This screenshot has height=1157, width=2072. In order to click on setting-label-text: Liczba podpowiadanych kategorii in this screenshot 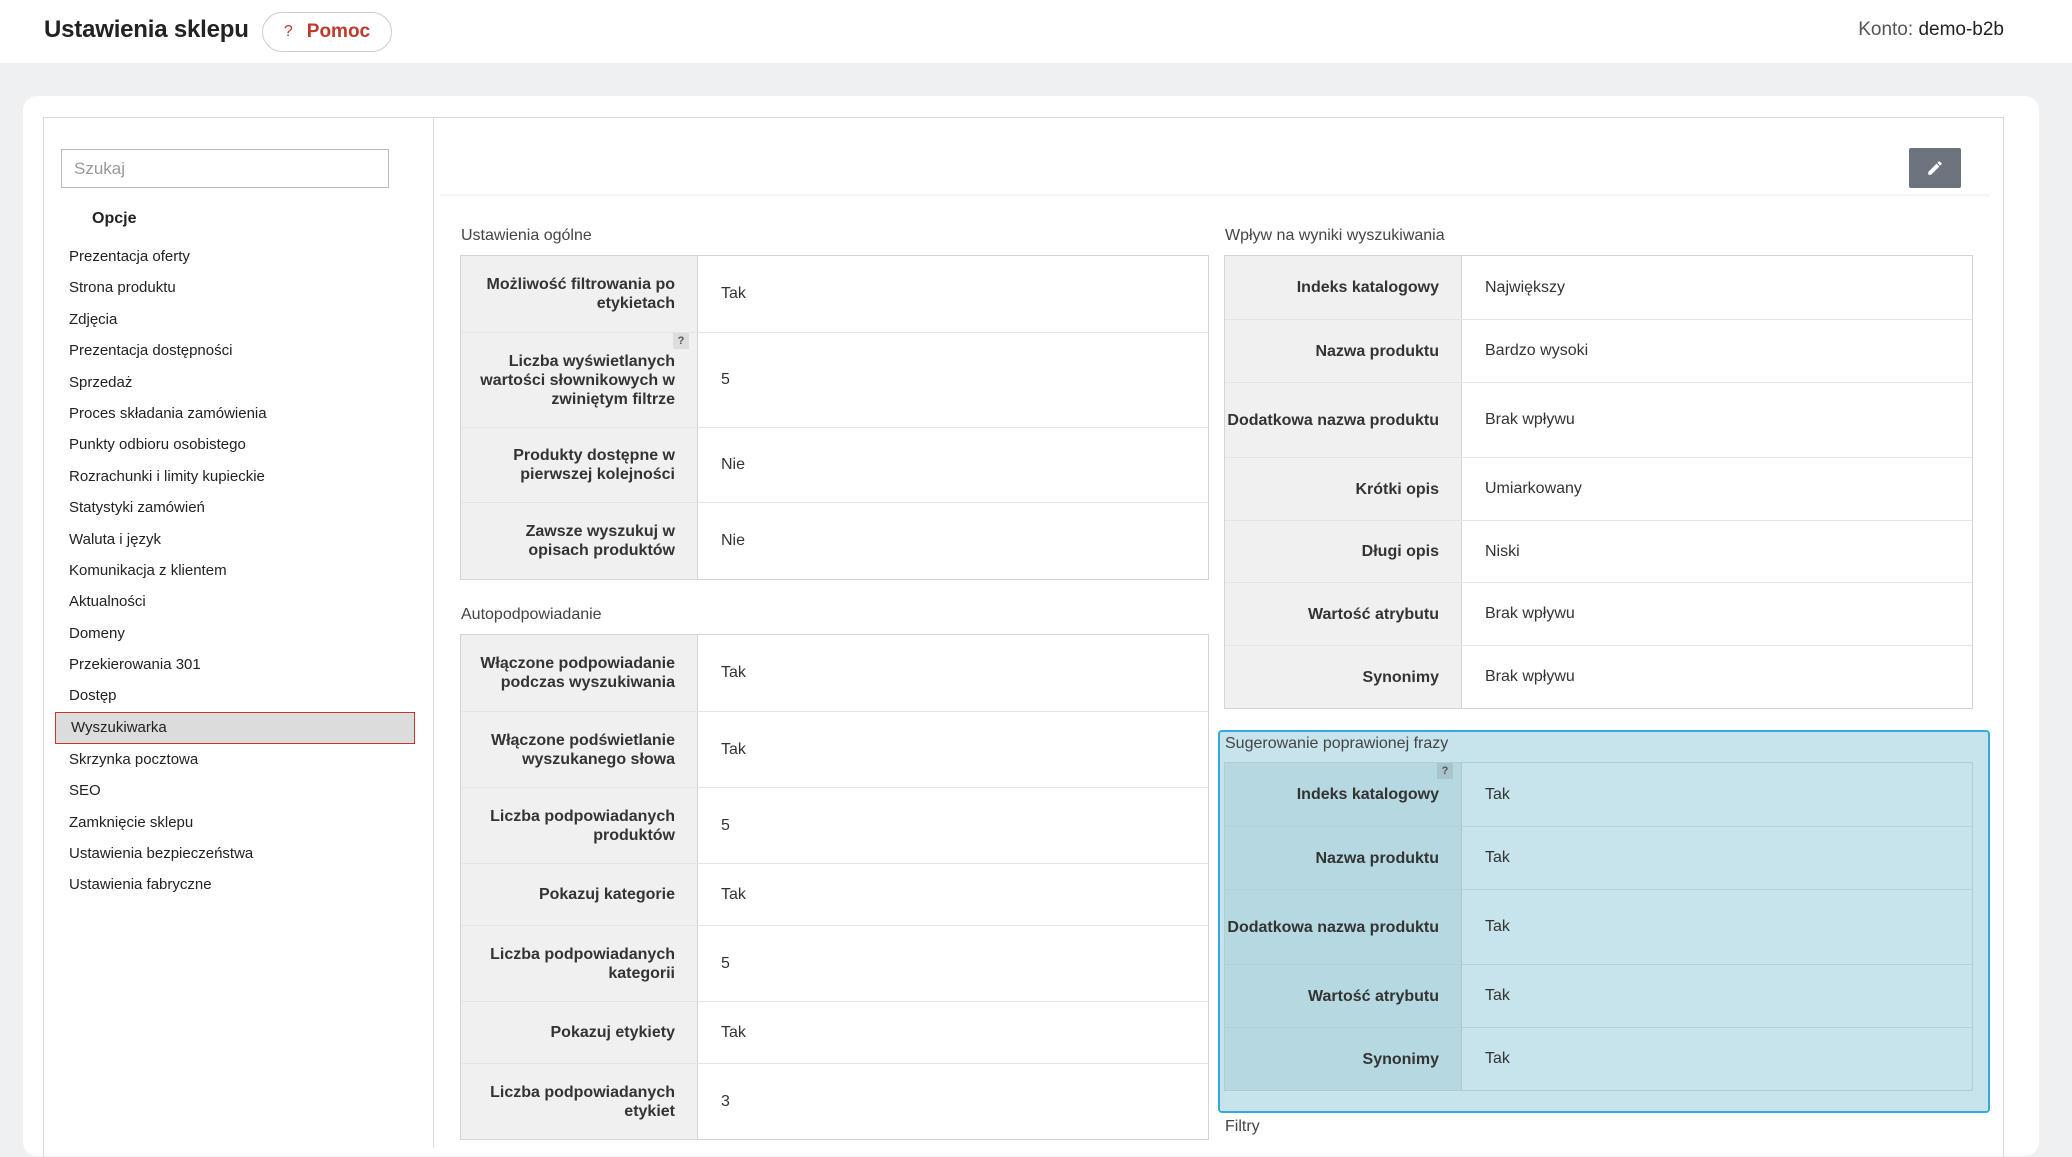, I will do `click(582, 963)`.